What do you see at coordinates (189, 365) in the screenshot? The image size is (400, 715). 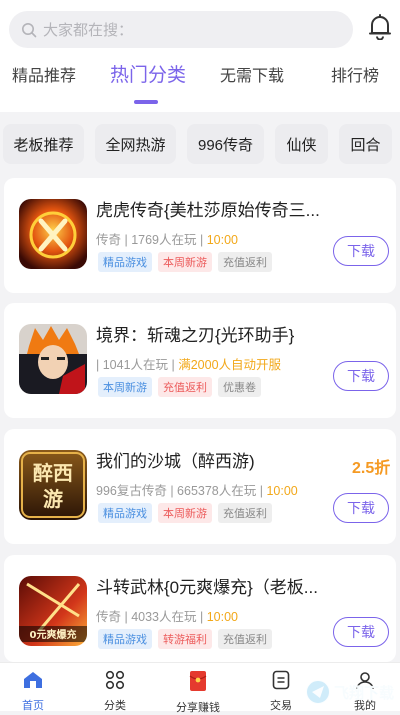 I see `game-meta: | 1041人在玩 | 满2000人自动开服` at bounding box center [189, 365].